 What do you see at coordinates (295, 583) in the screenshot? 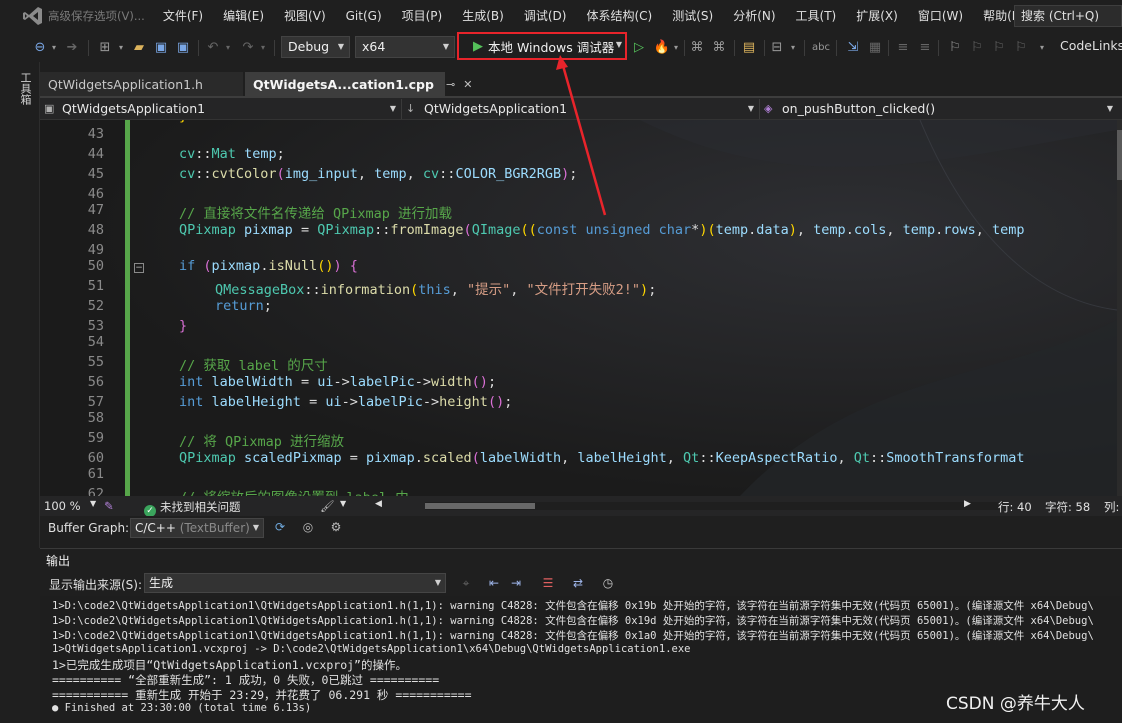
I see `output-source-select: 生成 ▼` at bounding box center [295, 583].